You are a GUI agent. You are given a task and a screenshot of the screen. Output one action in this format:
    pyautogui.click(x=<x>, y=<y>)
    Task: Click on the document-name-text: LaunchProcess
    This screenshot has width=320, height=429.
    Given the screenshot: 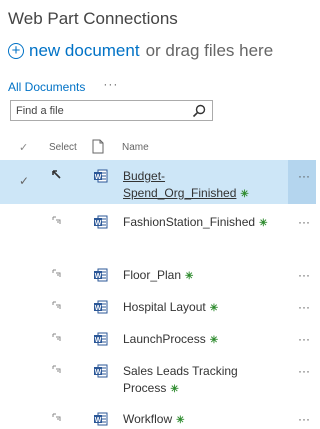 What is the action you would take?
    pyautogui.click(x=164, y=339)
    